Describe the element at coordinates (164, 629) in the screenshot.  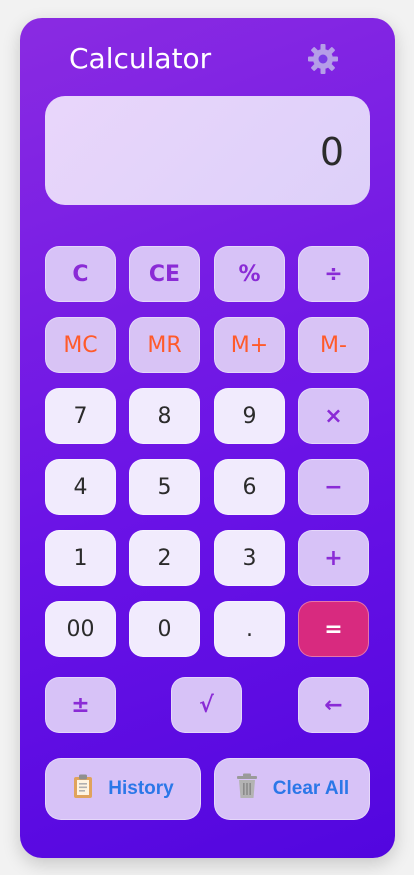
I see `digit-0-button: 0` at that location.